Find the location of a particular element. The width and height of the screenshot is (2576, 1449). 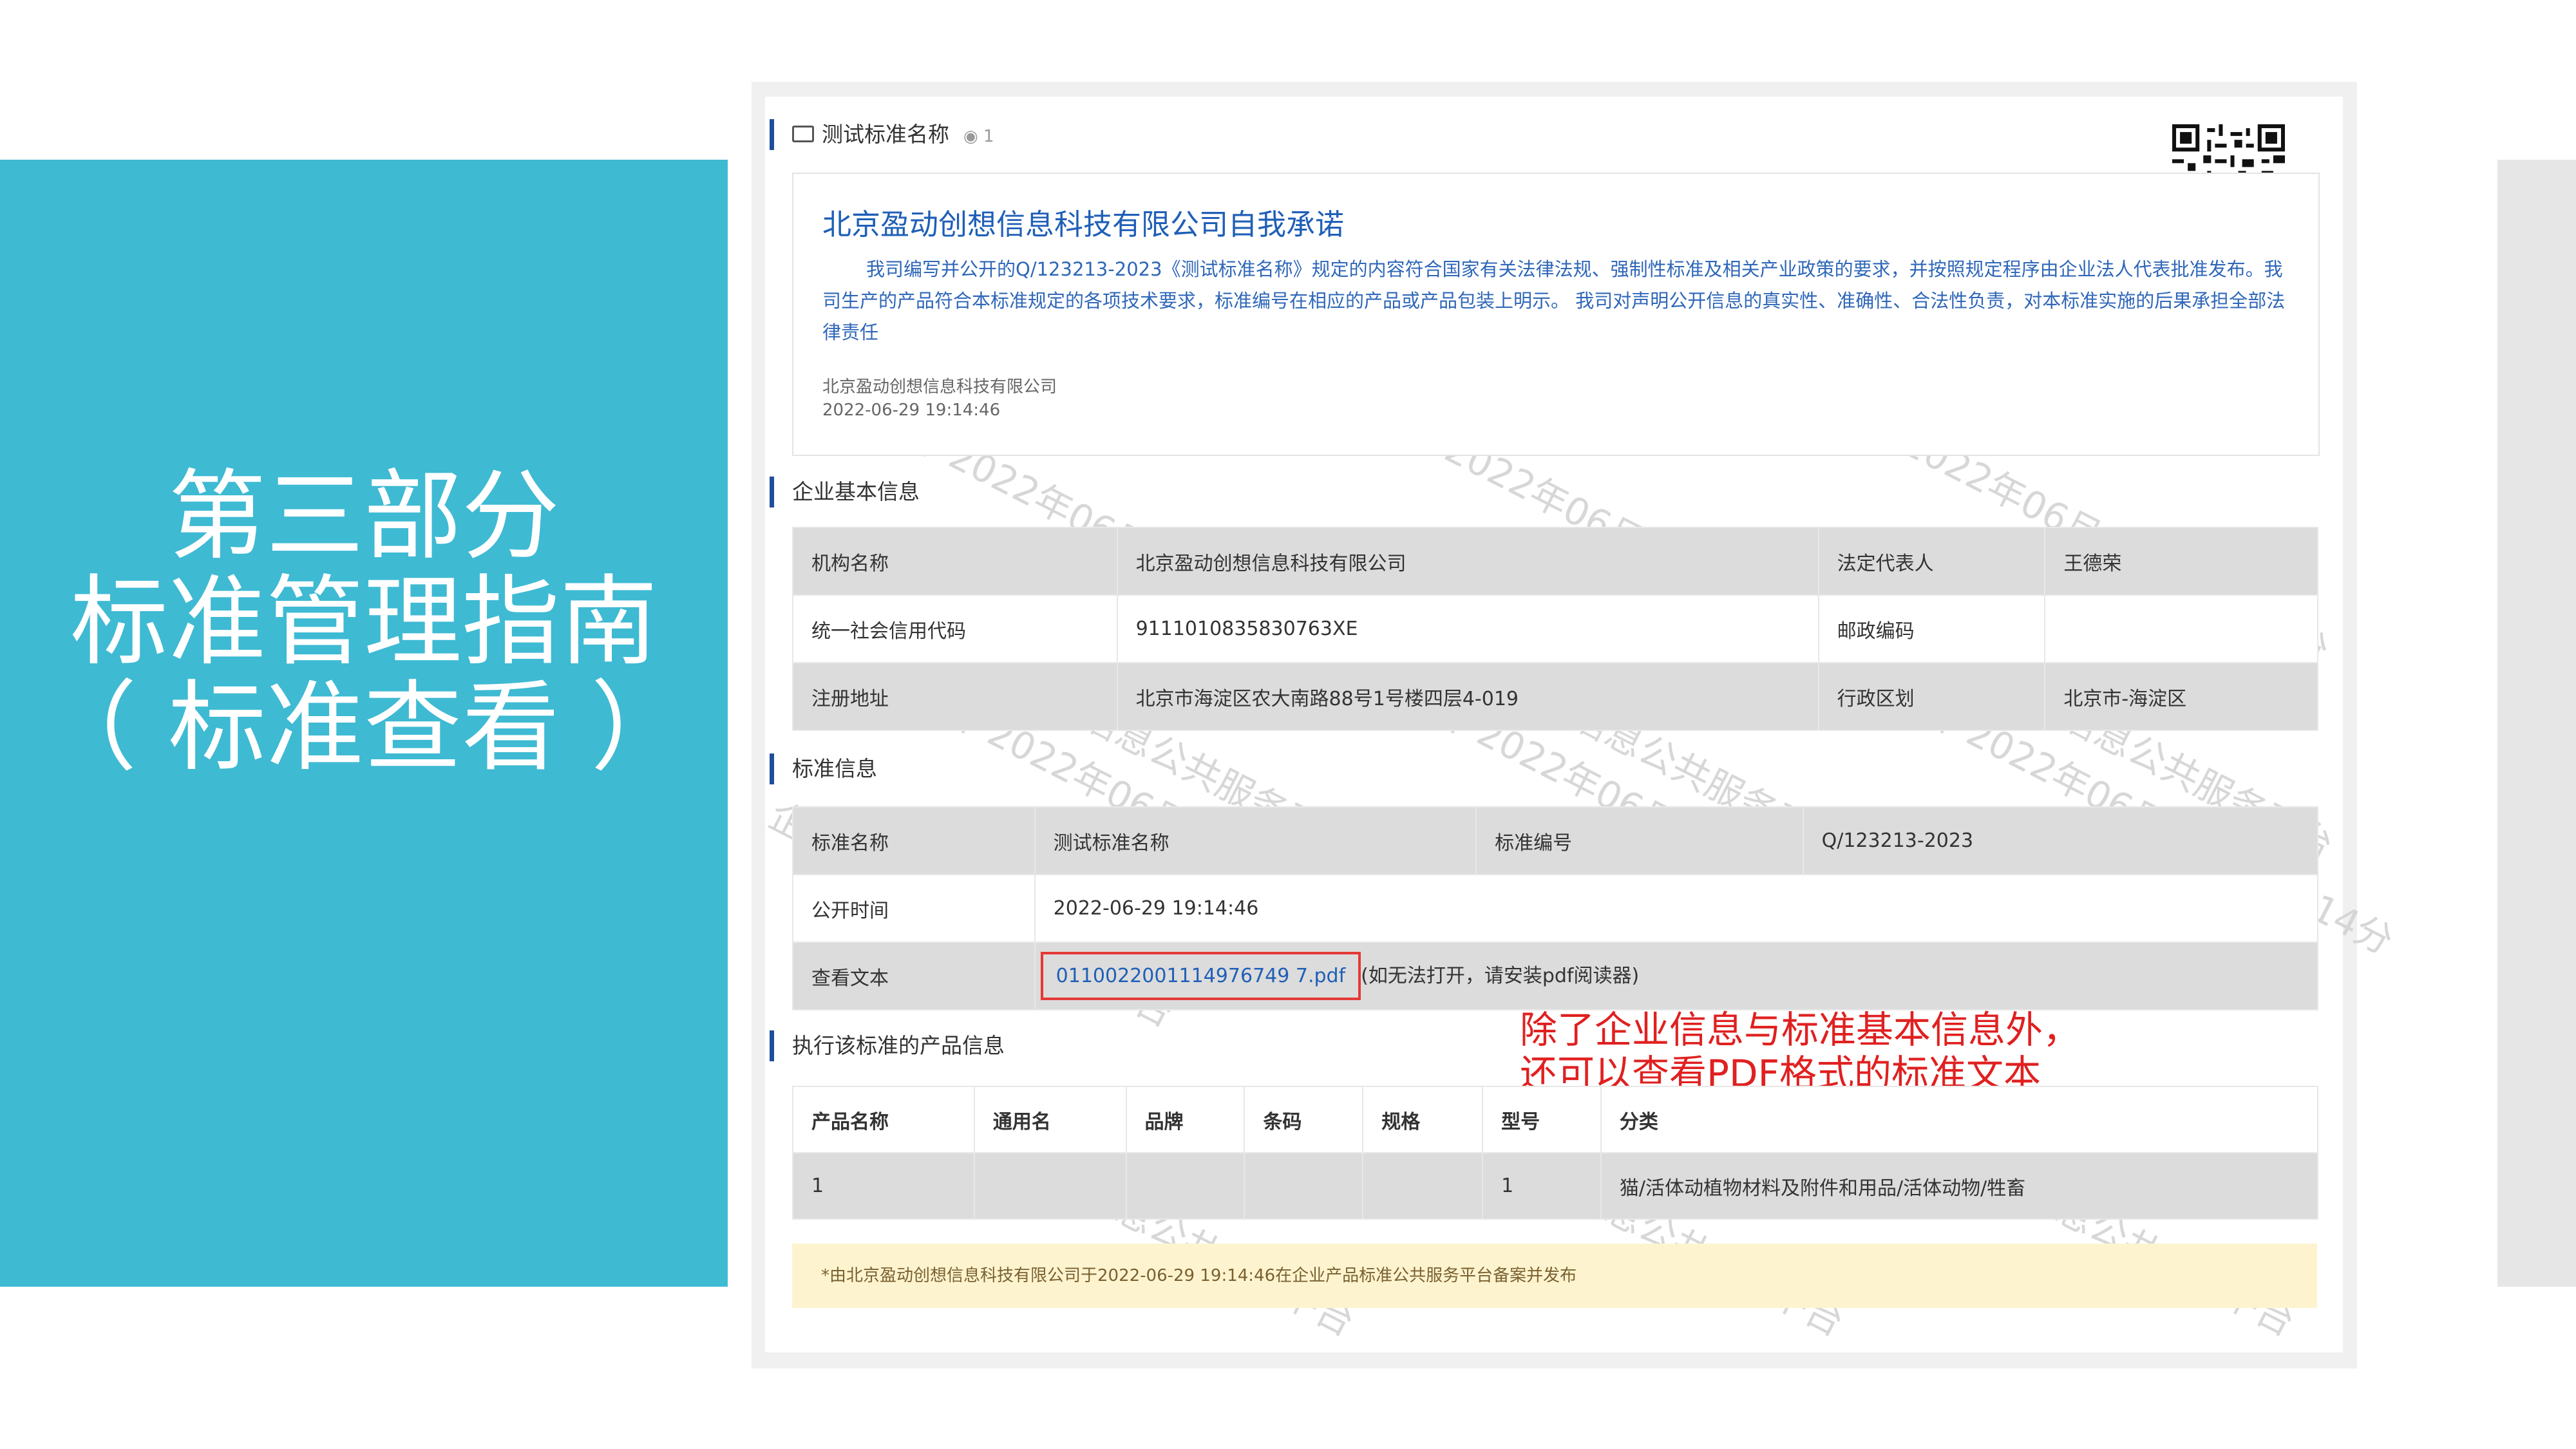

standard-info-heading-text: 标准信息 is located at coordinates (835, 769).